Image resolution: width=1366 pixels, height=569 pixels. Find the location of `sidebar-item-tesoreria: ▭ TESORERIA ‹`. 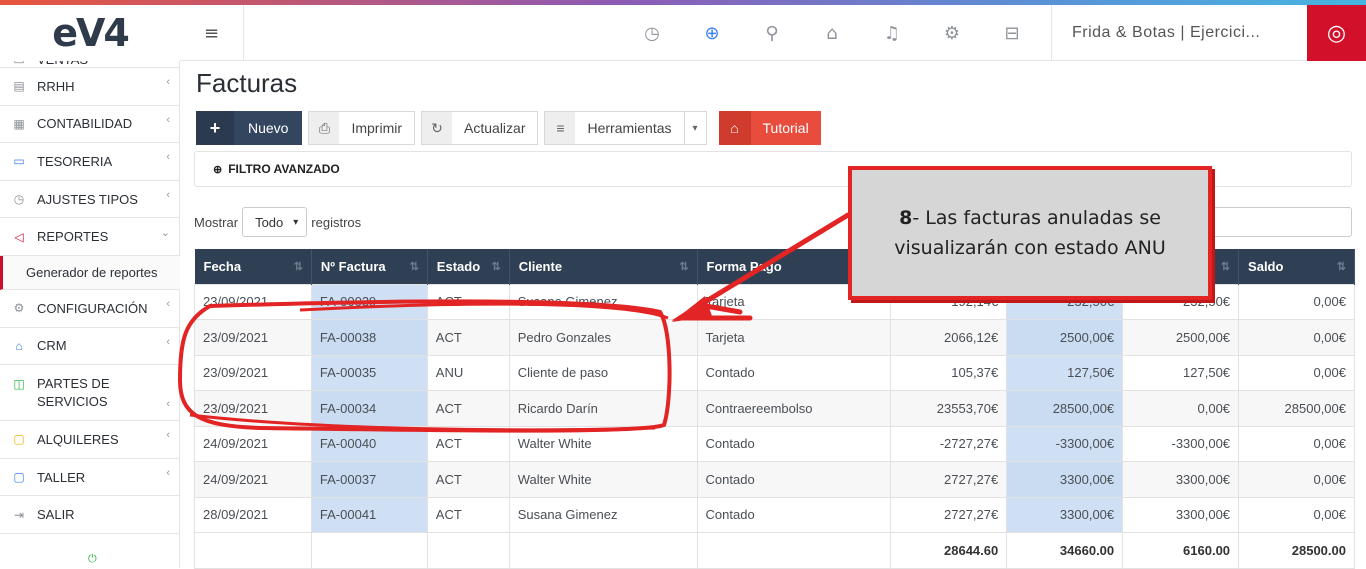

sidebar-item-tesoreria: ▭ TESORERIA ‹ is located at coordinates (90, 162).